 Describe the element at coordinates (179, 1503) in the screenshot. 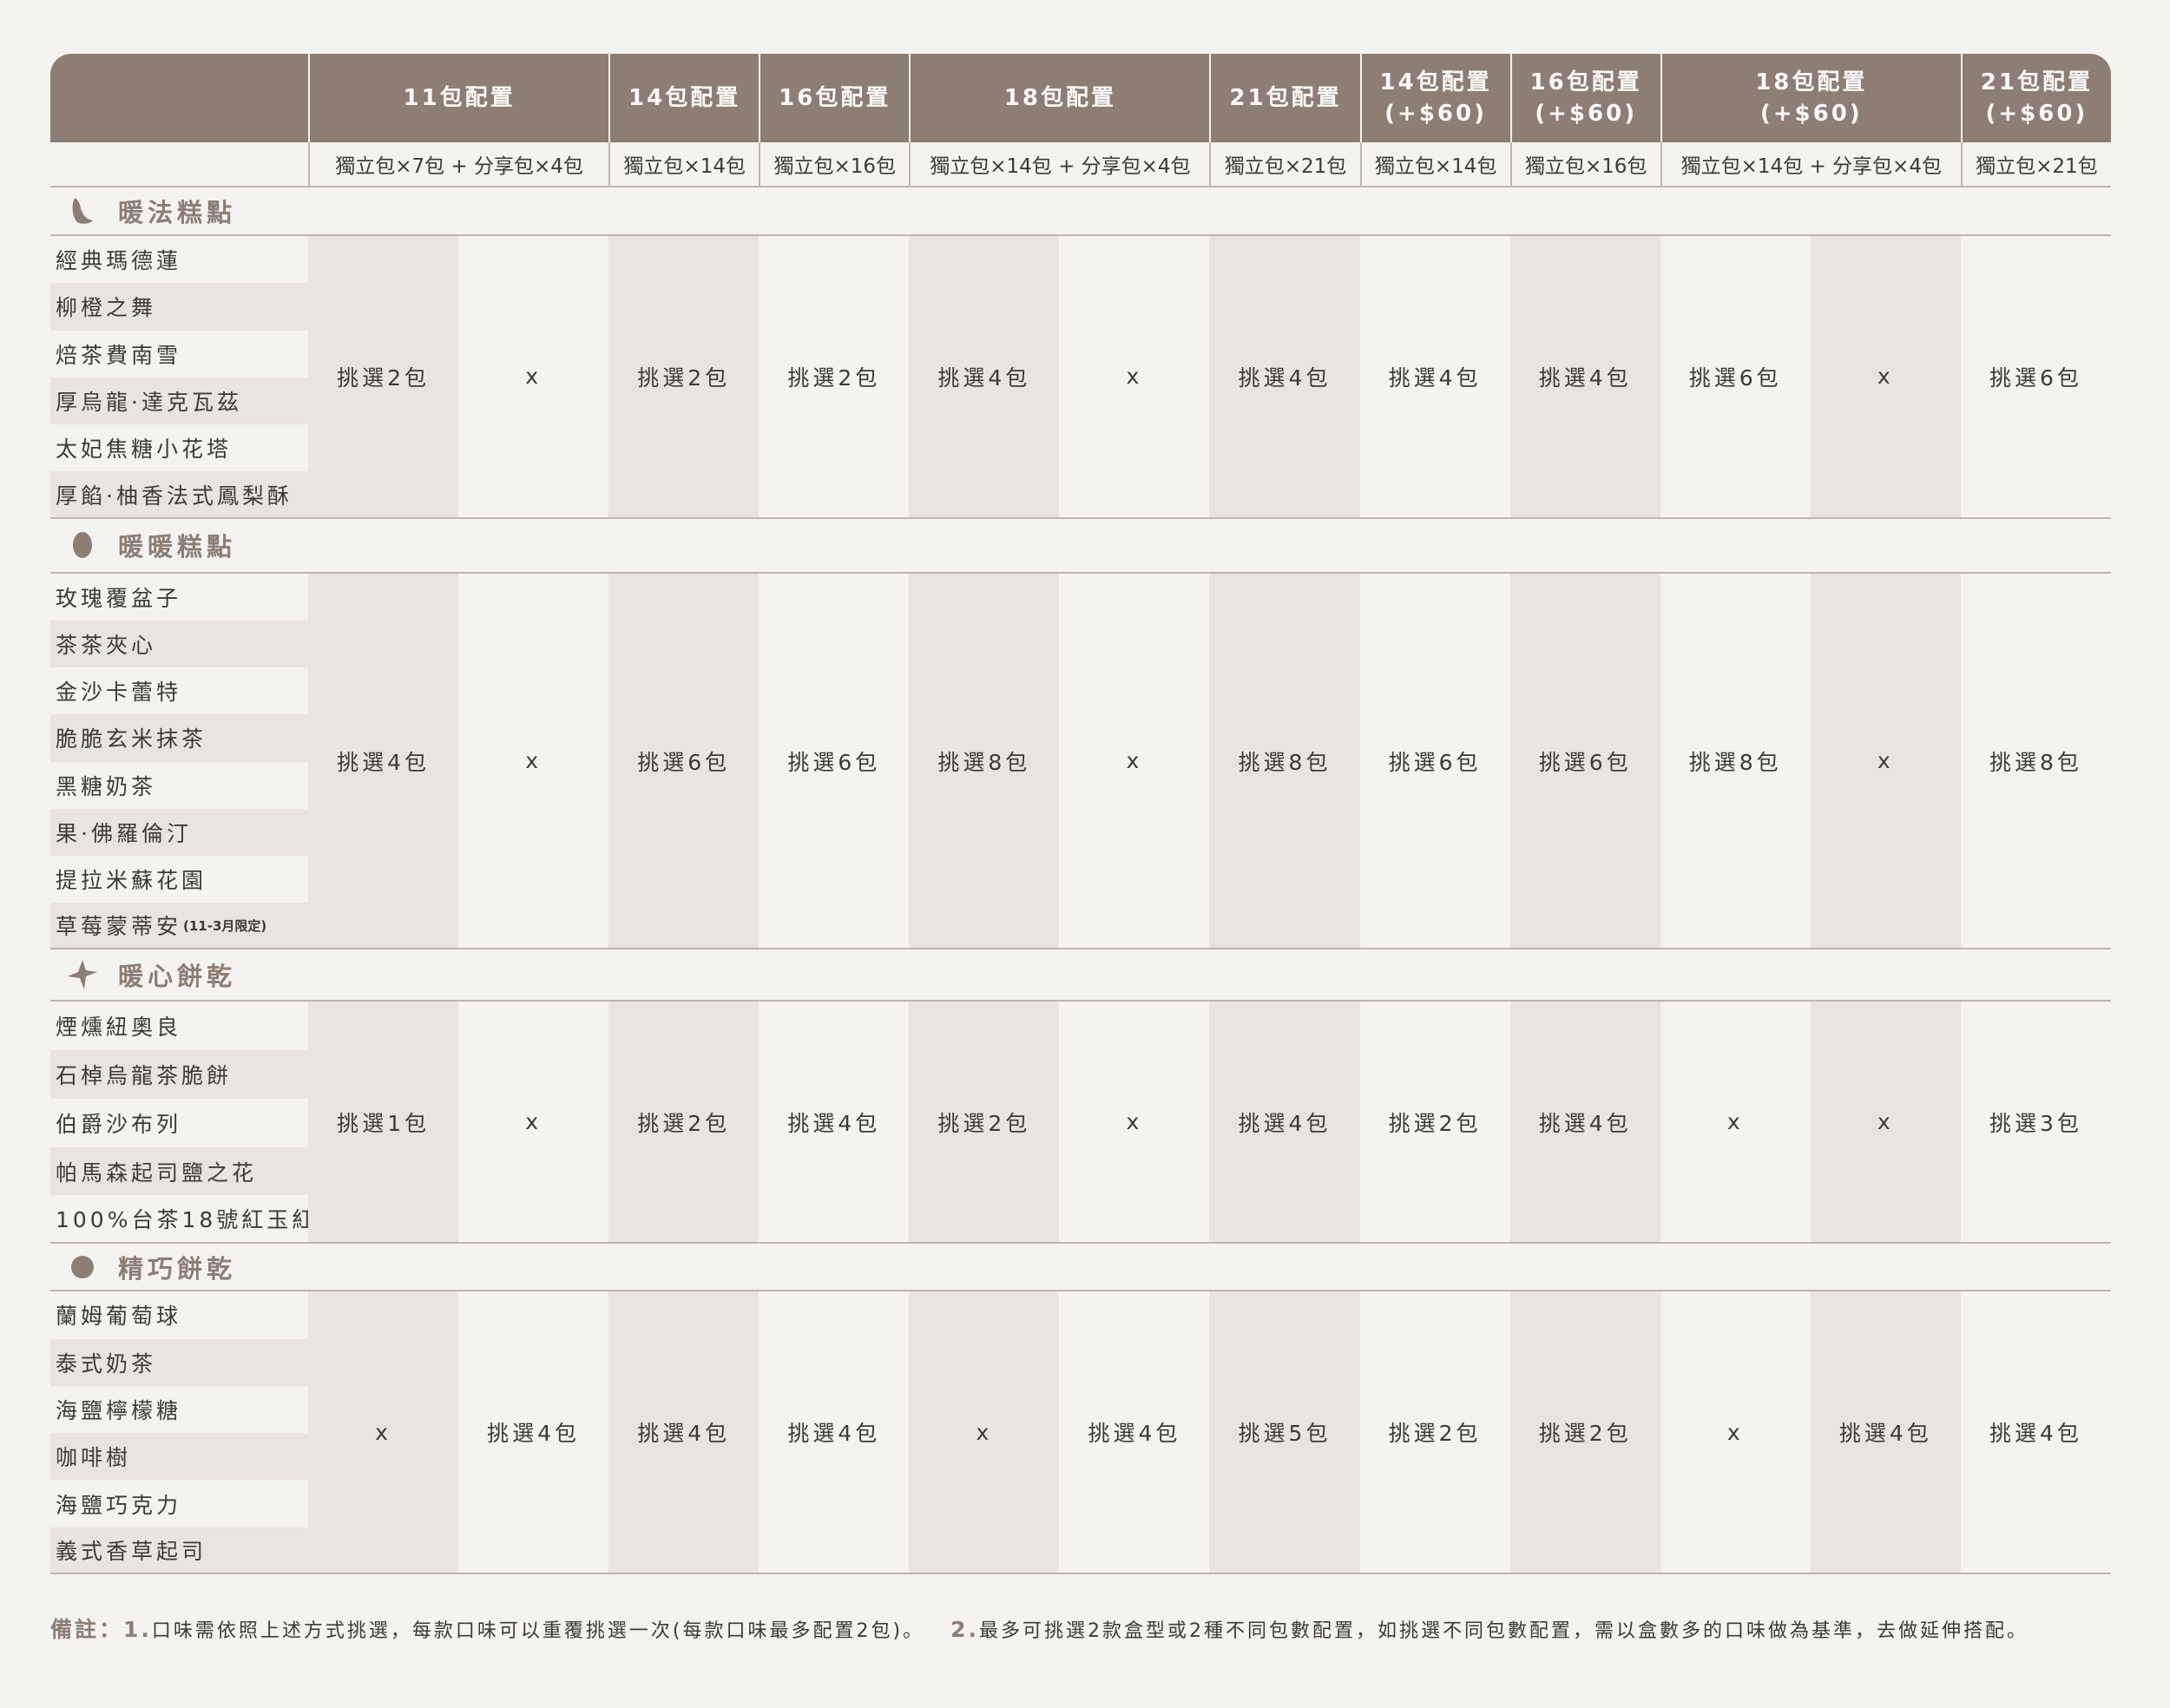

I see `flavor-item: 海鹽巧克力` at that location.